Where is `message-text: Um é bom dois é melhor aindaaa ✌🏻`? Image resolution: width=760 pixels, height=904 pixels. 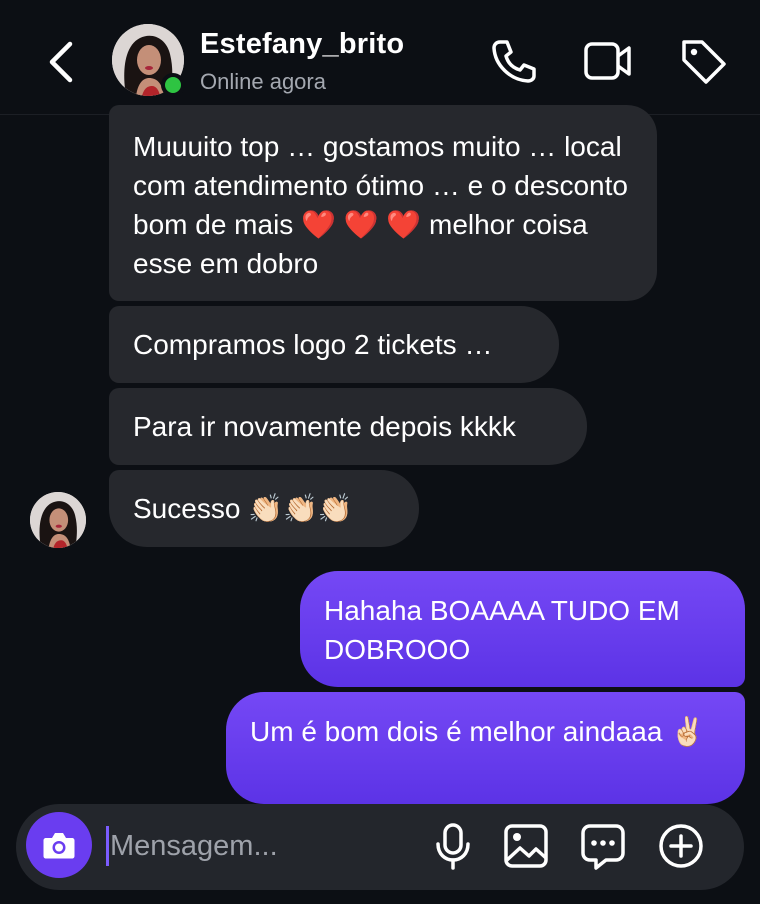
message-text: Um é bom dois é melhor aindaaa ✌🏻 is located at coordinates (478, 731).